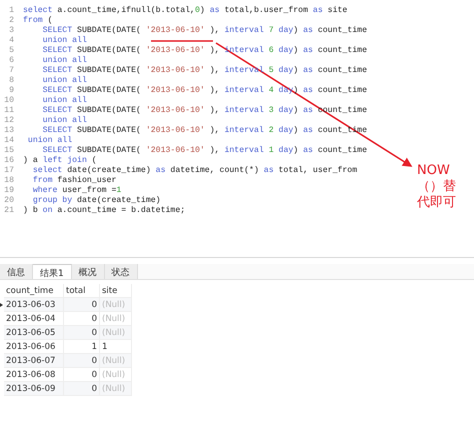 The height and width of the screenshot is (426, 474). What do you see at coordinates (436, 187) in the screenshot?
I see `annotation-text: NOW （）替 代即可` at bounding box center [436, 187].